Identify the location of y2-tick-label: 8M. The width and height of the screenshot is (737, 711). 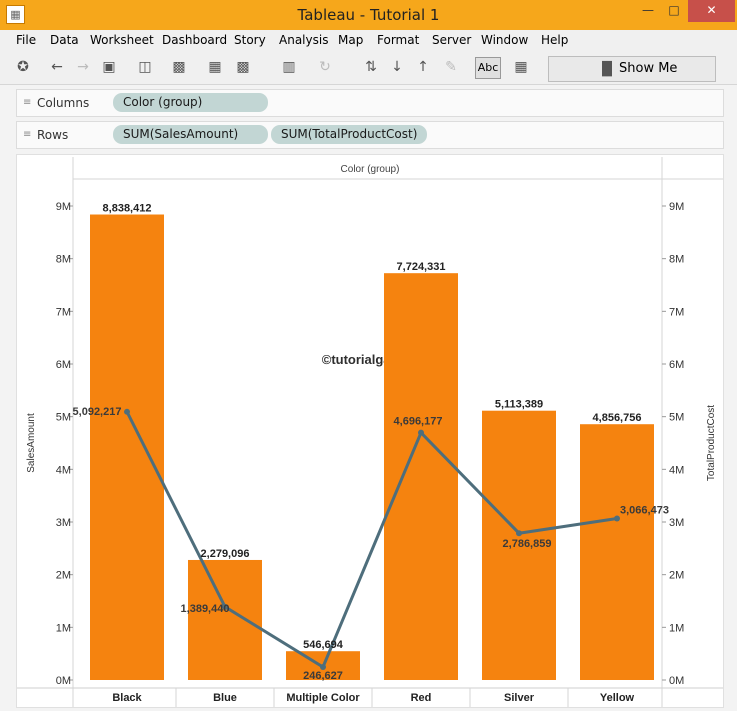
(676, 260).